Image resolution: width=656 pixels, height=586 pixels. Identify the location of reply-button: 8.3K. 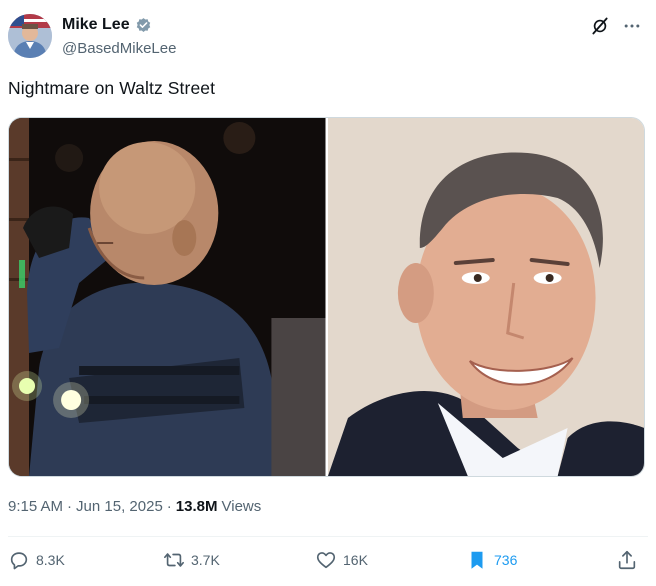
(36, 560).